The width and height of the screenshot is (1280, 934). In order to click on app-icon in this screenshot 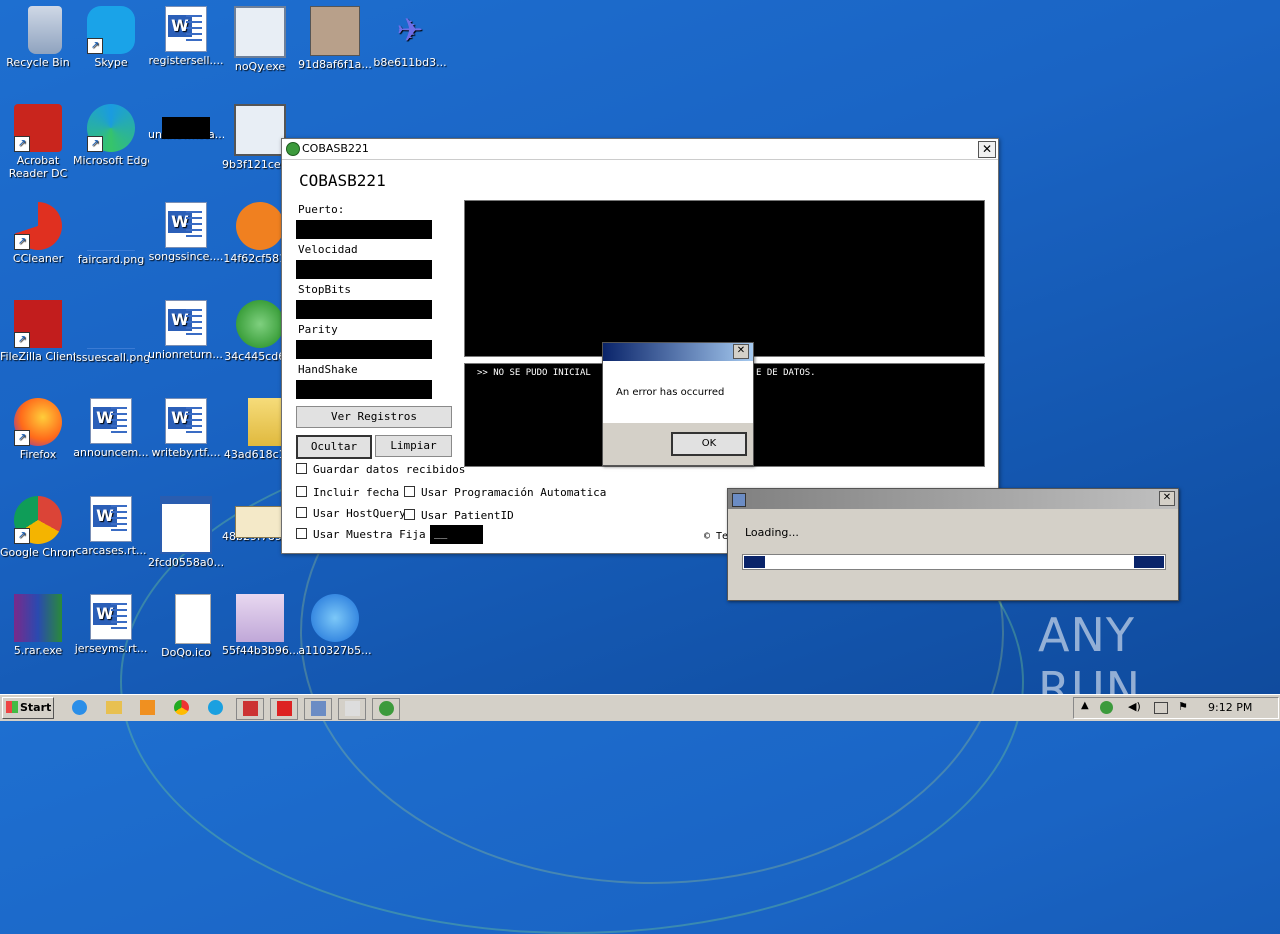, I will do `click(335, 31)`.